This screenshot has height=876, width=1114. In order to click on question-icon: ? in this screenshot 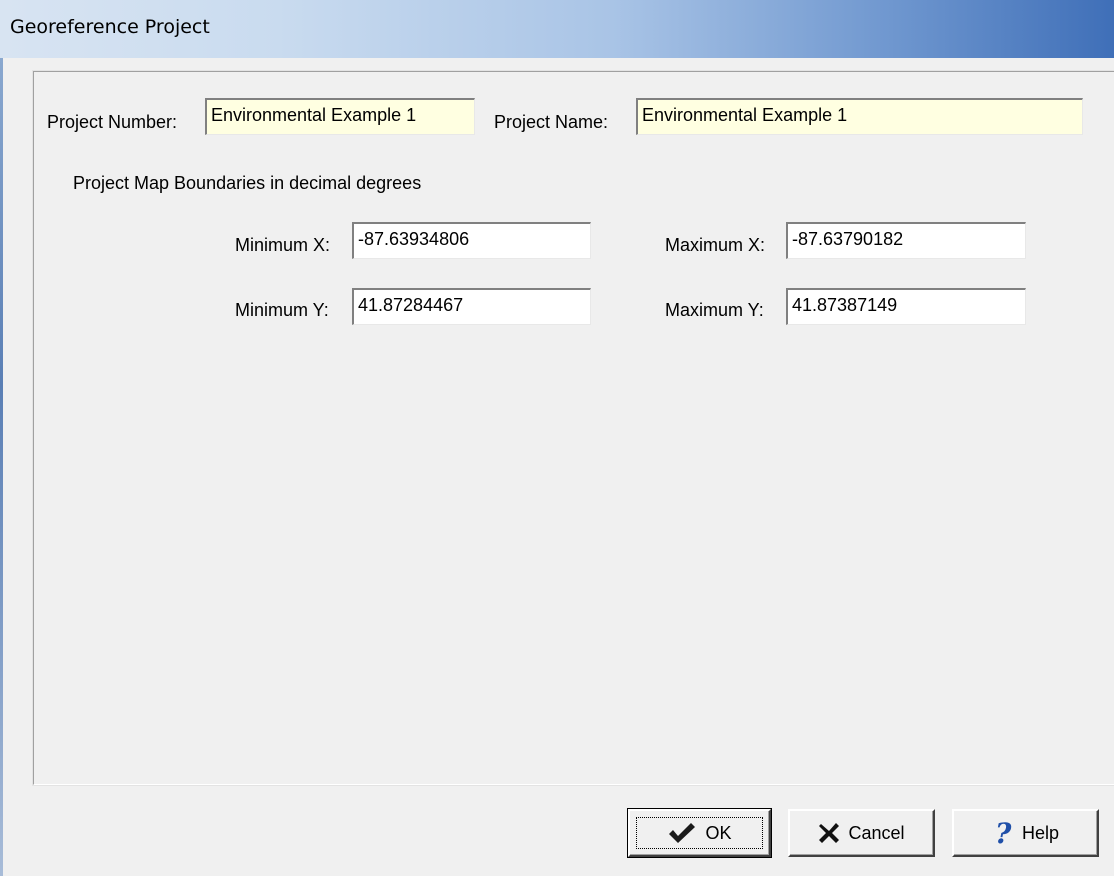, I will do `click(1003, 833)`.